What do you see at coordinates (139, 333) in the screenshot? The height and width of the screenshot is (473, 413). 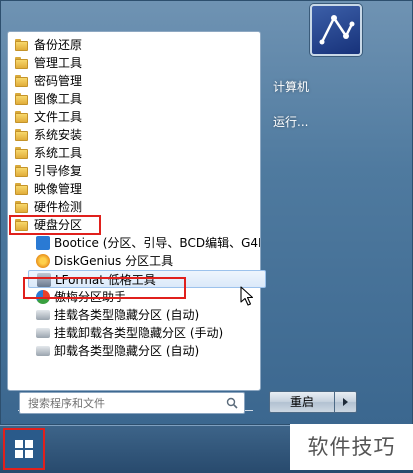 I see `program-label: 挂载卸载各类型隐藏分区 (手动)` at bounding box center [139, 333].